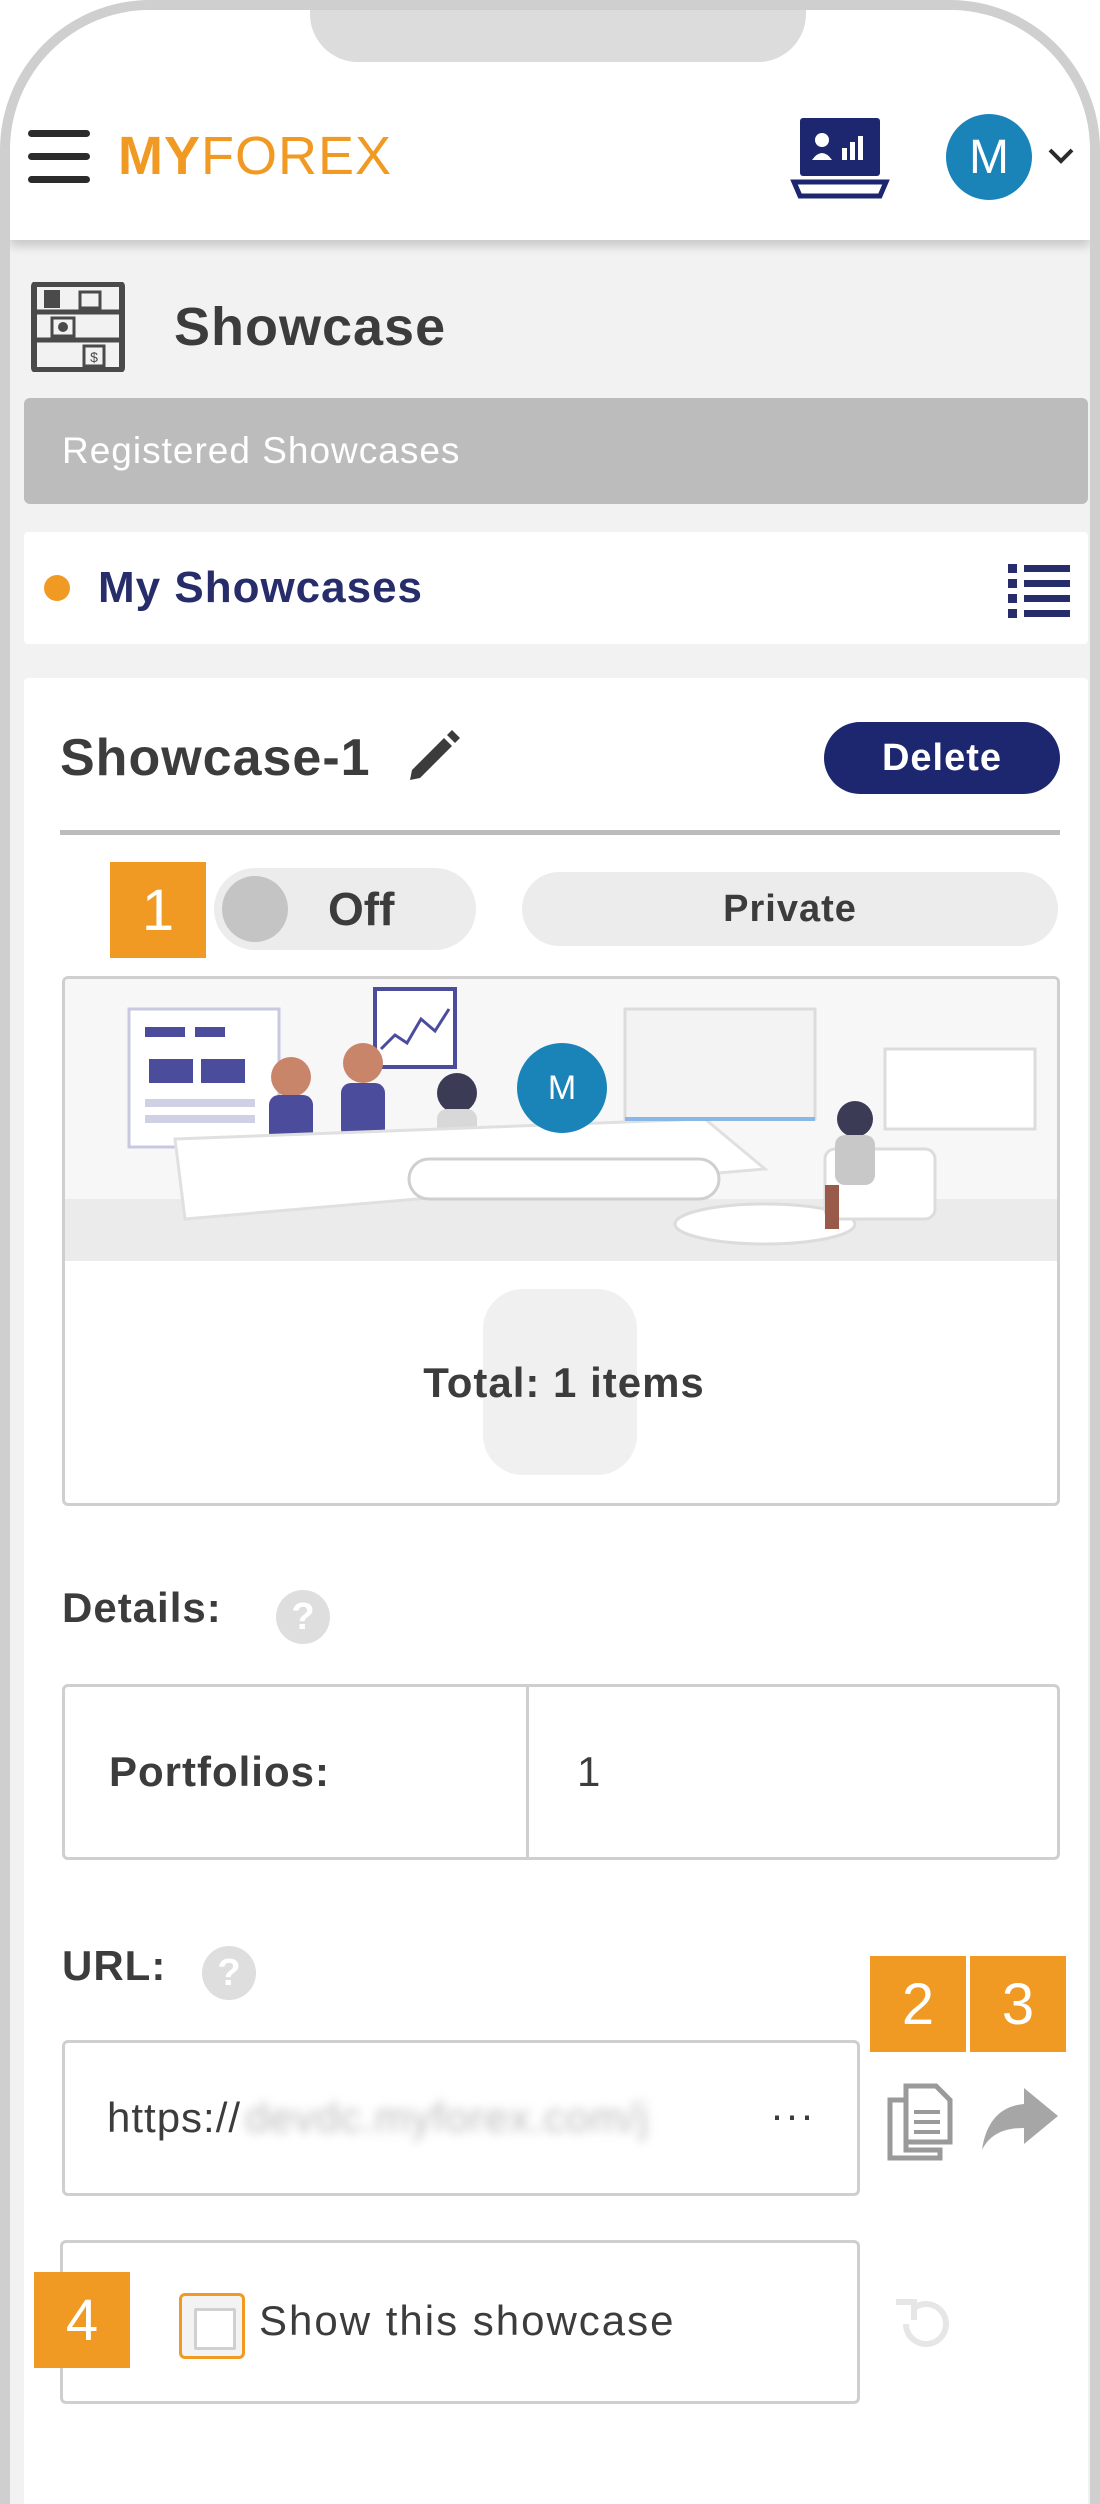 This screenshot has width=1100, height=2504. What do you see at coordinates (261, 587) in the screenshot?
I see `my-showcases-label: My Showcases` at bounding box center [261, 587].